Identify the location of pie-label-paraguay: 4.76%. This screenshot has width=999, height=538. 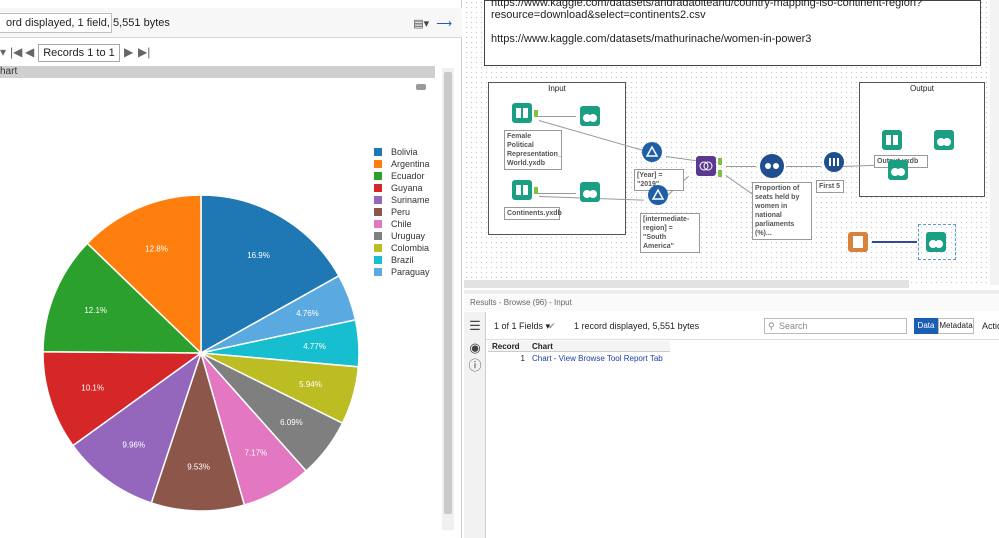
(307, 313).